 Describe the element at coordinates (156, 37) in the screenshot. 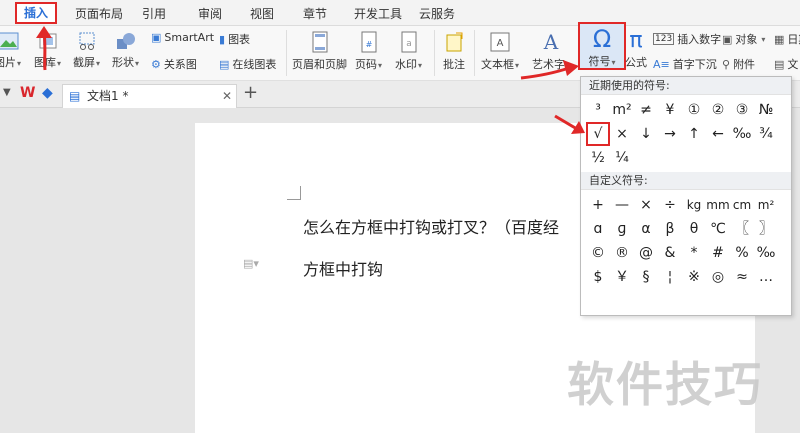

I see `smartart-icon: ▣` at that location.